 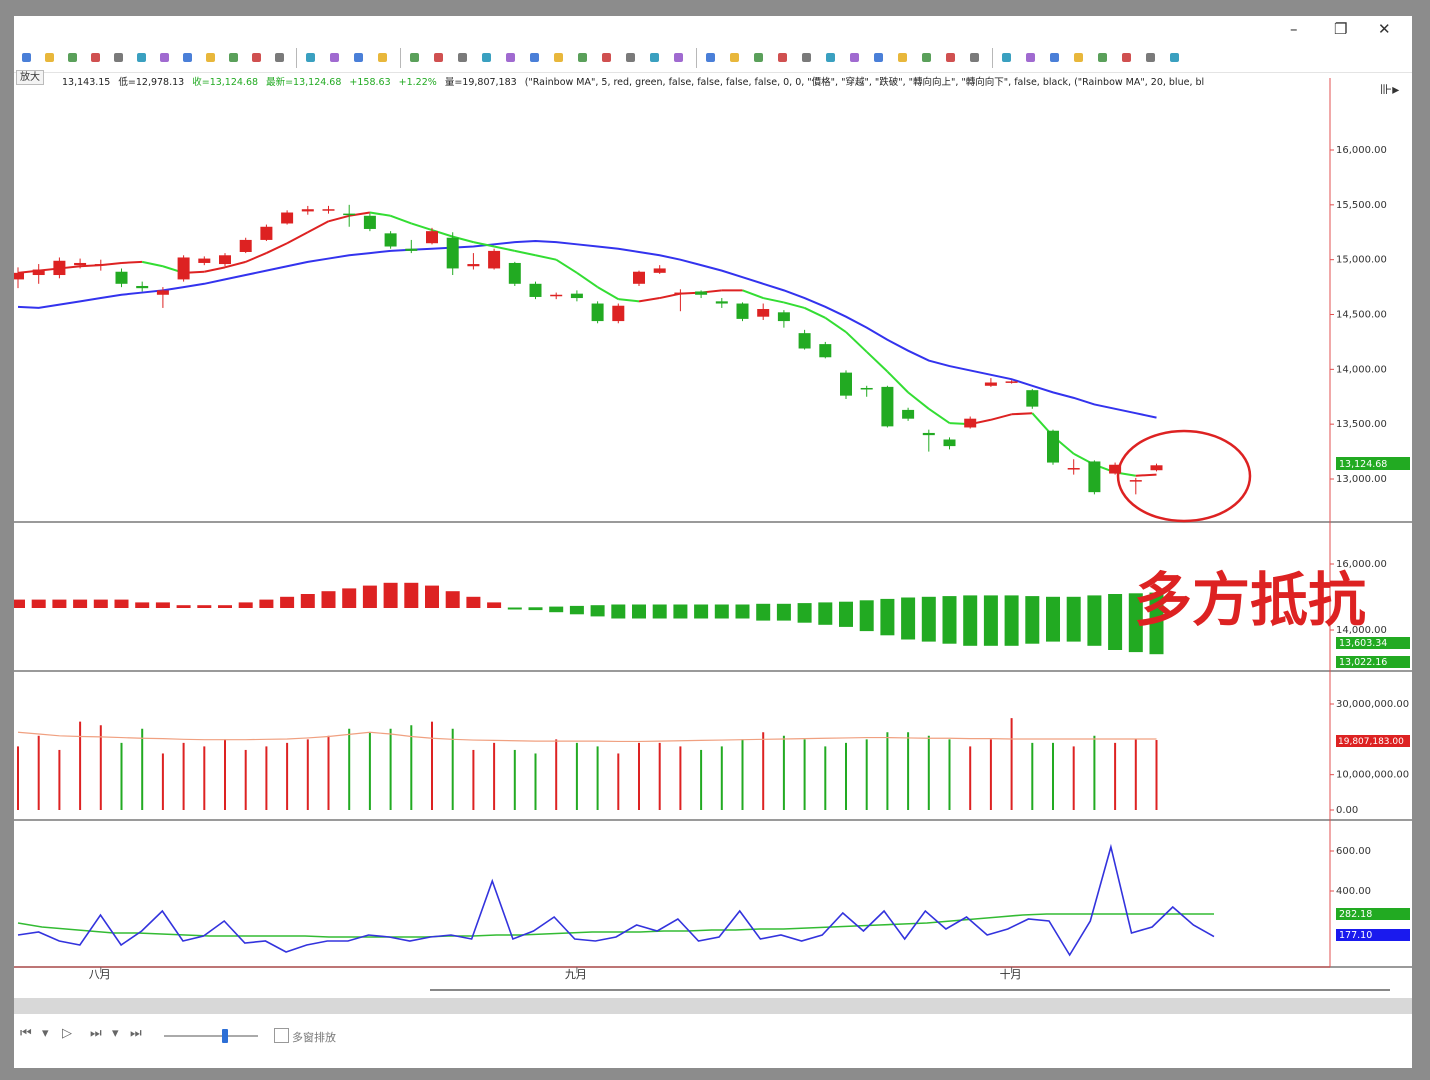 I want to click on dropdown2-icon: ▾, so click(x=115, y=1033).